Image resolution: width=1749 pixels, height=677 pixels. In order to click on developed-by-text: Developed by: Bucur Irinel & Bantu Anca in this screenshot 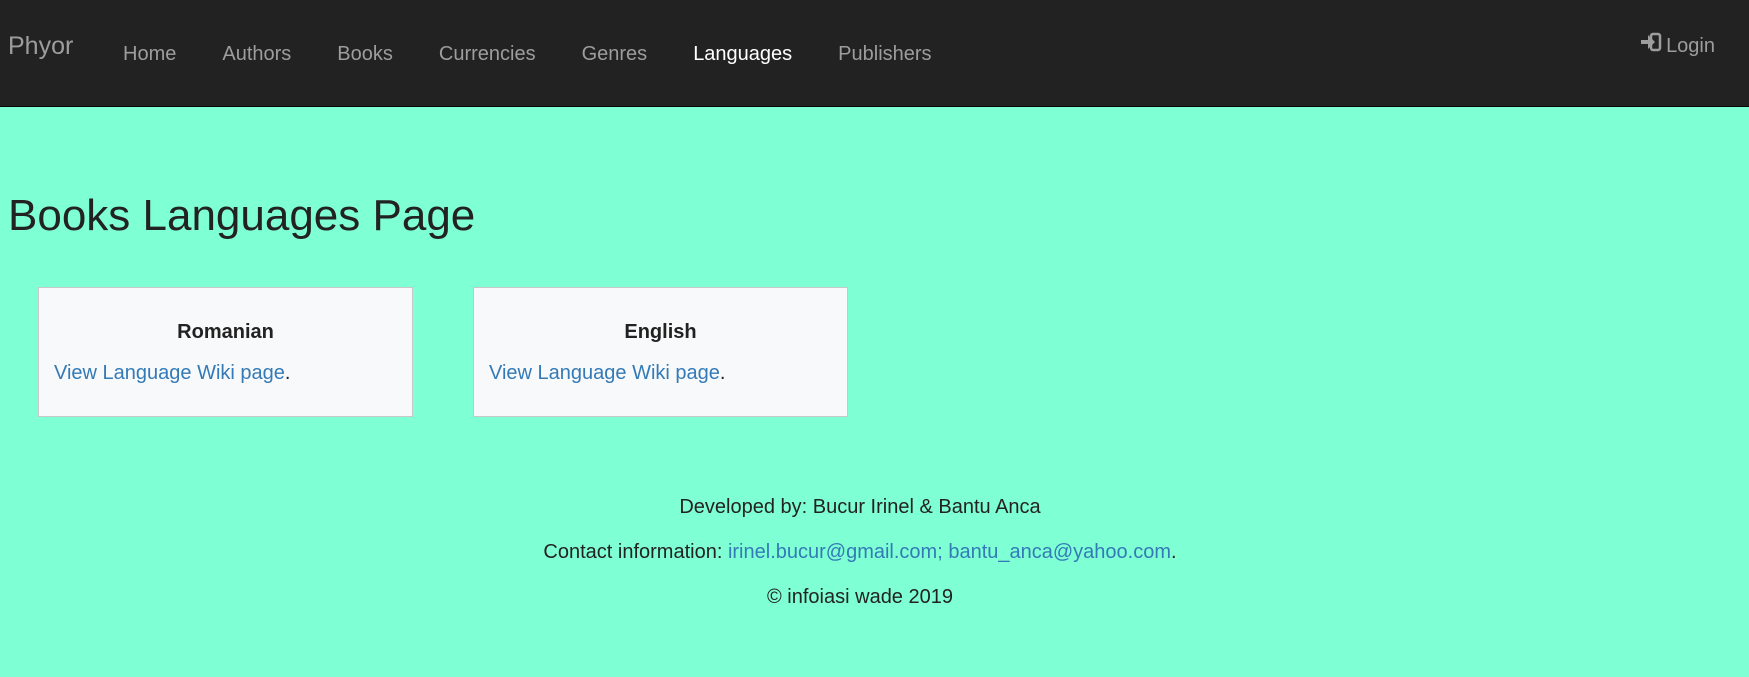, I will do `click(860, 507)`.